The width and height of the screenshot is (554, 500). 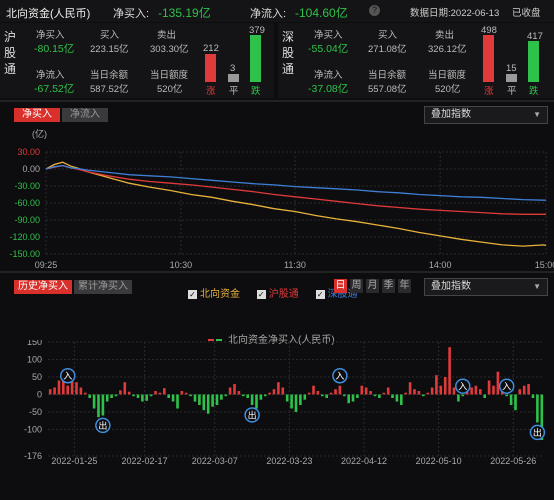 What do you see at coordinates (511, 68) in the screenshot?
I see `sgt-flat-count: 15` at bounding box center [511, 68].